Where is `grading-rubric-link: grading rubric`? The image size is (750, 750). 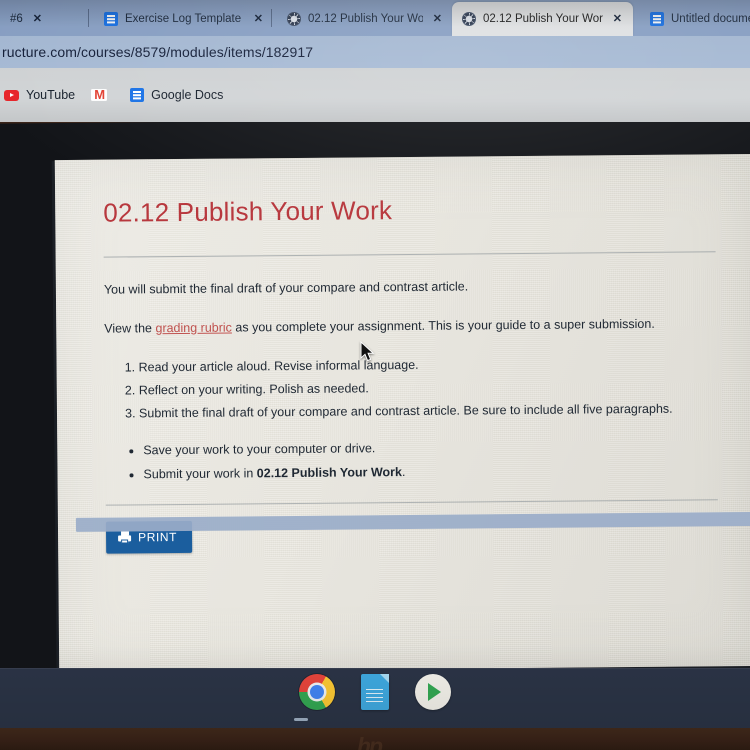
grading-rubric-link: grading rubric is located at coordinates (193, 327).